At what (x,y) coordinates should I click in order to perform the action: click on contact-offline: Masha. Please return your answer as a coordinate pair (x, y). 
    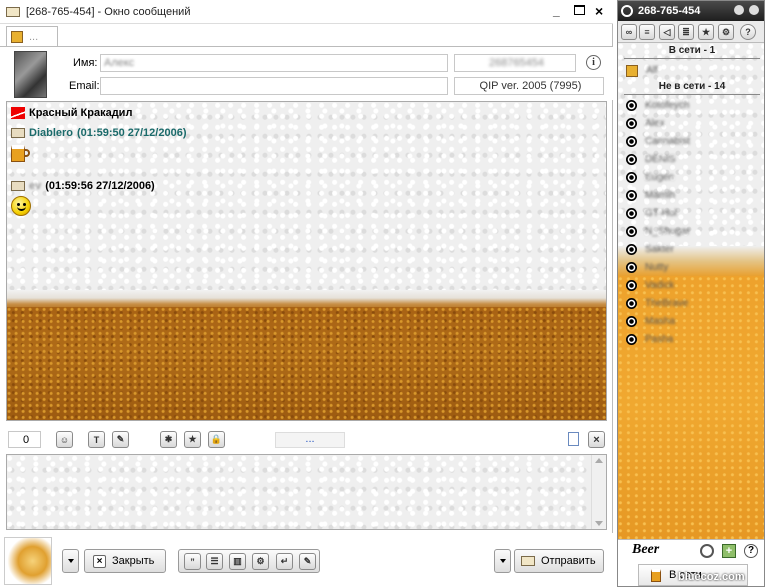
    Looking at the image, I should click on (688, 321).